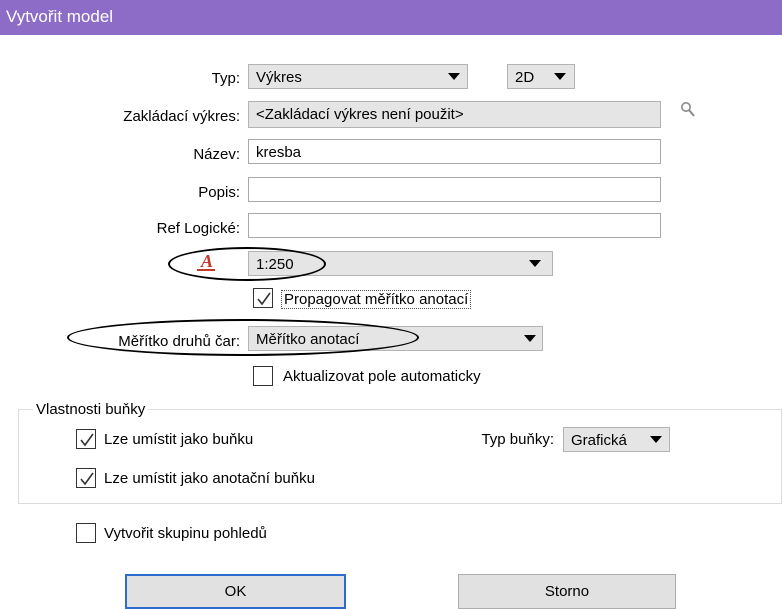  Describe the element at coordinates (263, 376) in the screenshot. I see `auto-update-checkbox` at that location.